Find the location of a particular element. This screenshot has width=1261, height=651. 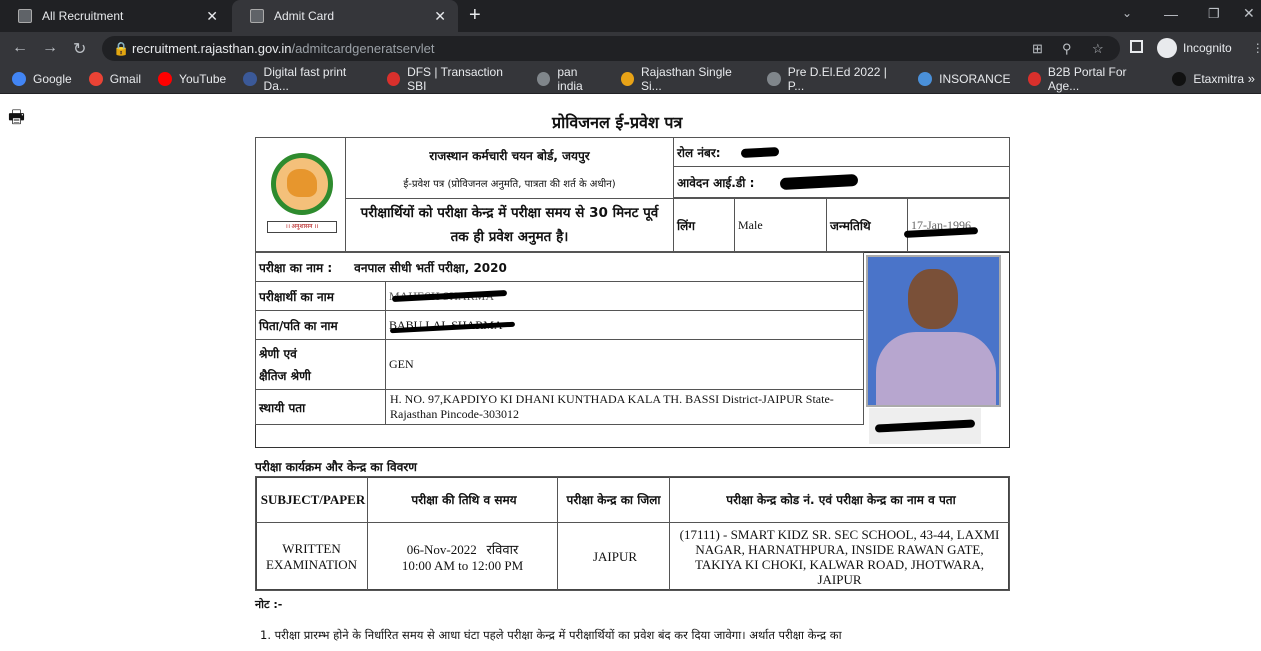

close-window-button: ✕ is located at coordinates (1249, 13).